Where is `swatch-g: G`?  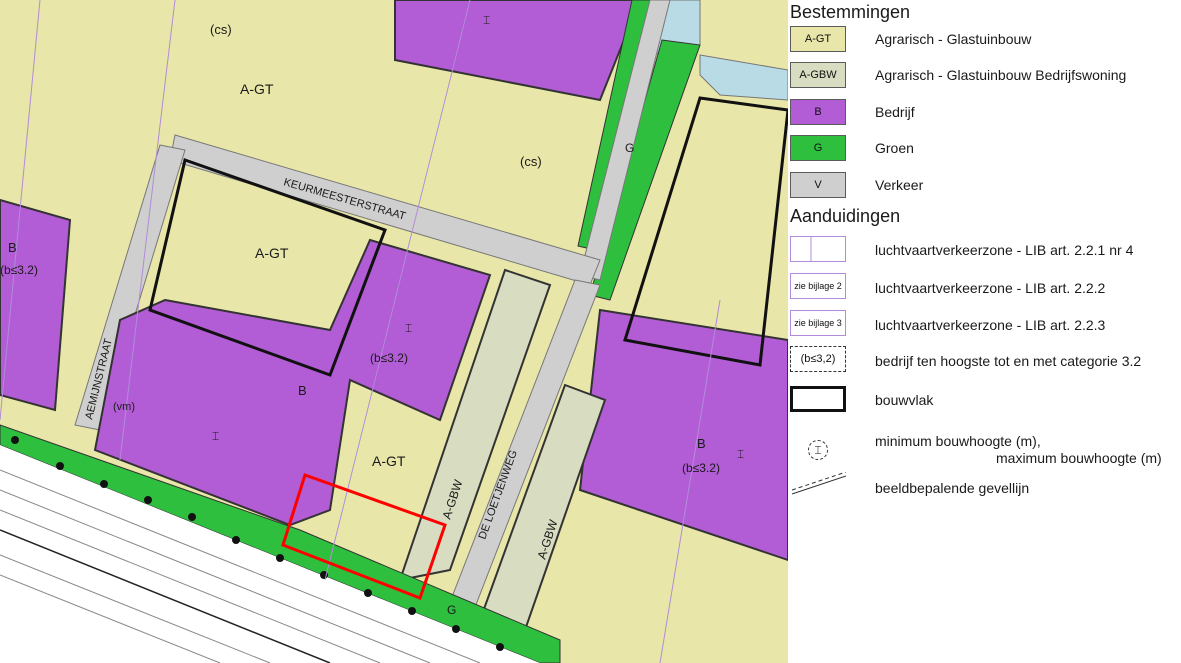
swatch-g: G is located at coordinates (818, 148).